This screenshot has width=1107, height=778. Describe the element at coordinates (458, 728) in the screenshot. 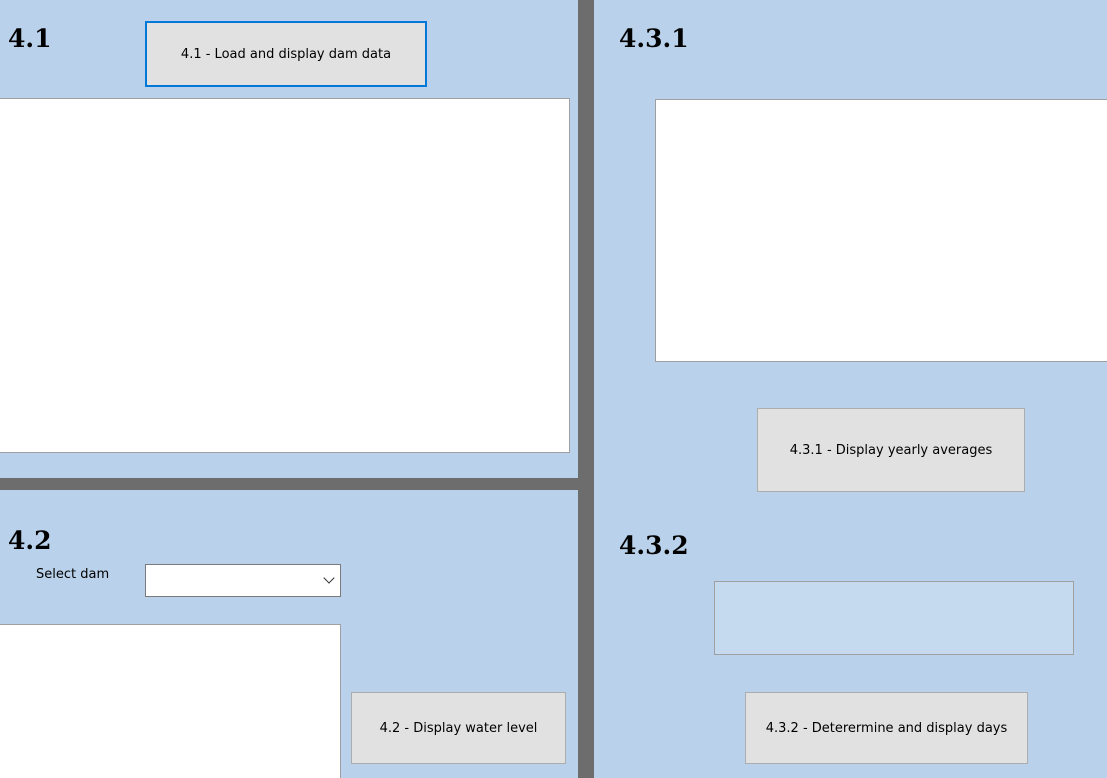

I see `display-water-level-button: 4.2 - Display water level` at that location.